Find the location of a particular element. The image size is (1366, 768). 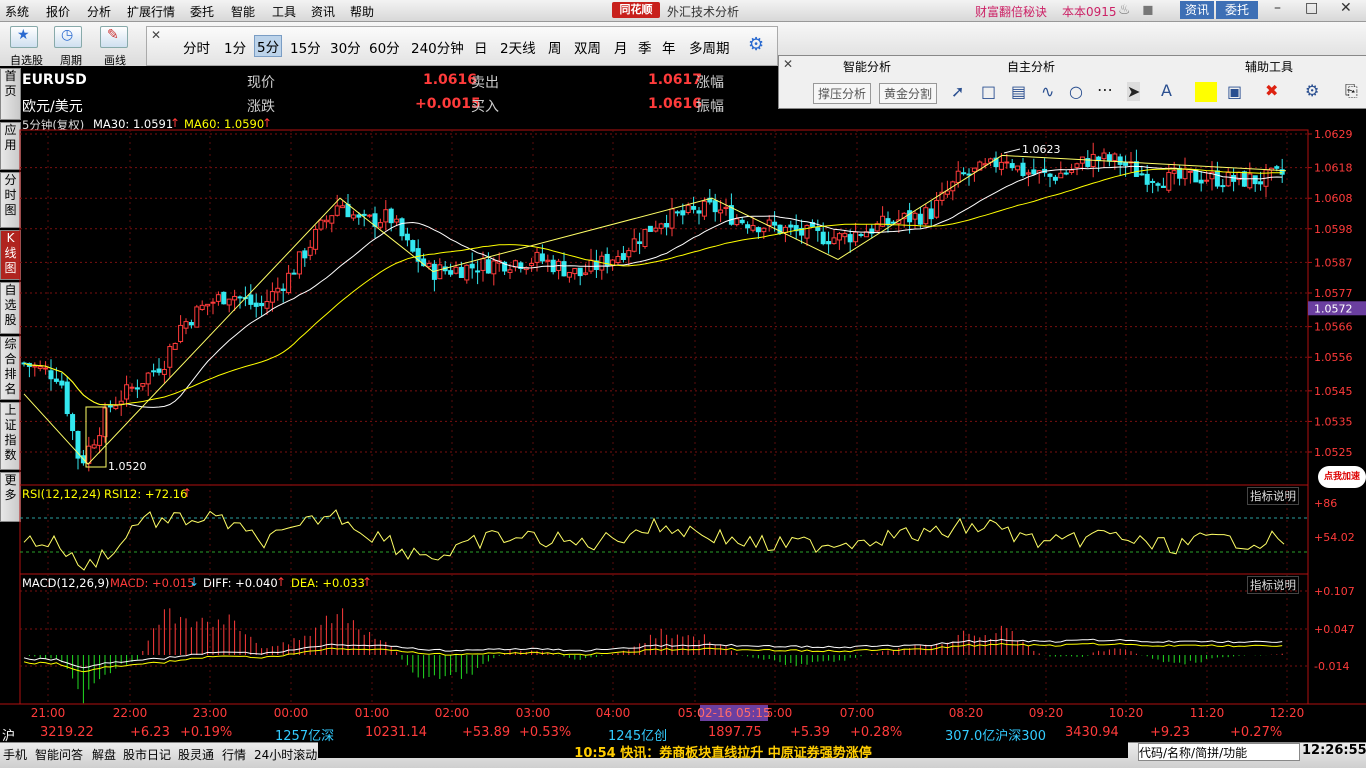

time-tick-label: 01:00 is located at coordinates (372, 713).